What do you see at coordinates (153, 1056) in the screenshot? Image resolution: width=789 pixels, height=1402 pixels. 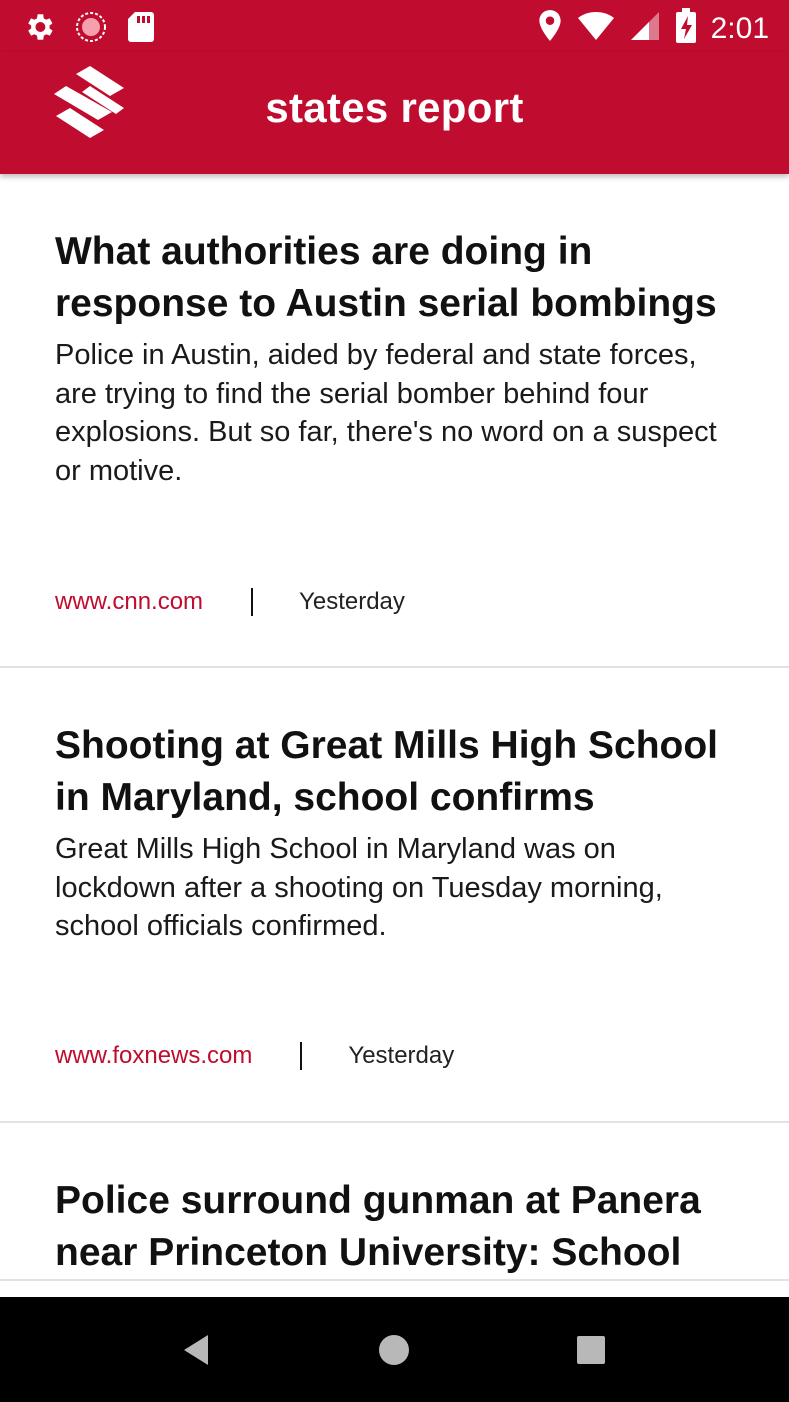 I see `article-source-link: www.foxnews.com` at bounding box center [153, 1056].